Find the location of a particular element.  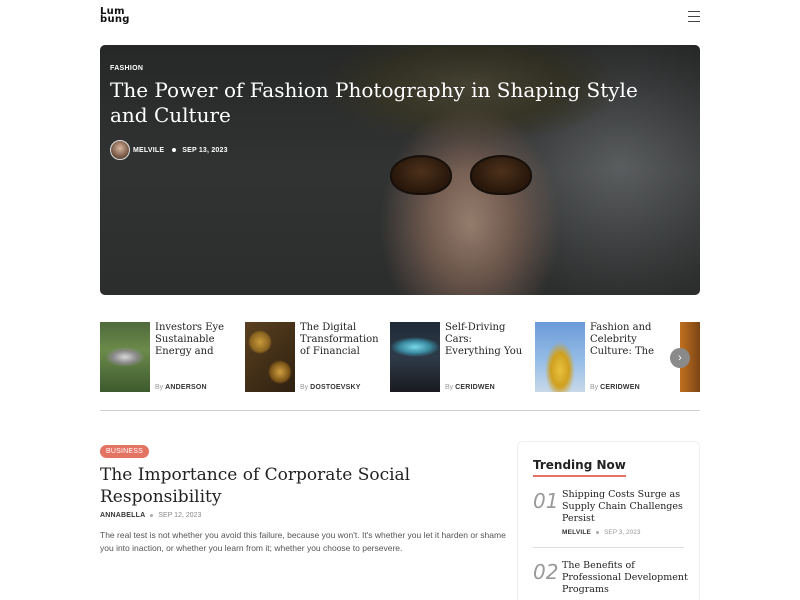

card-author: DOSTOEVSKY is located at coordinates (335, 387).